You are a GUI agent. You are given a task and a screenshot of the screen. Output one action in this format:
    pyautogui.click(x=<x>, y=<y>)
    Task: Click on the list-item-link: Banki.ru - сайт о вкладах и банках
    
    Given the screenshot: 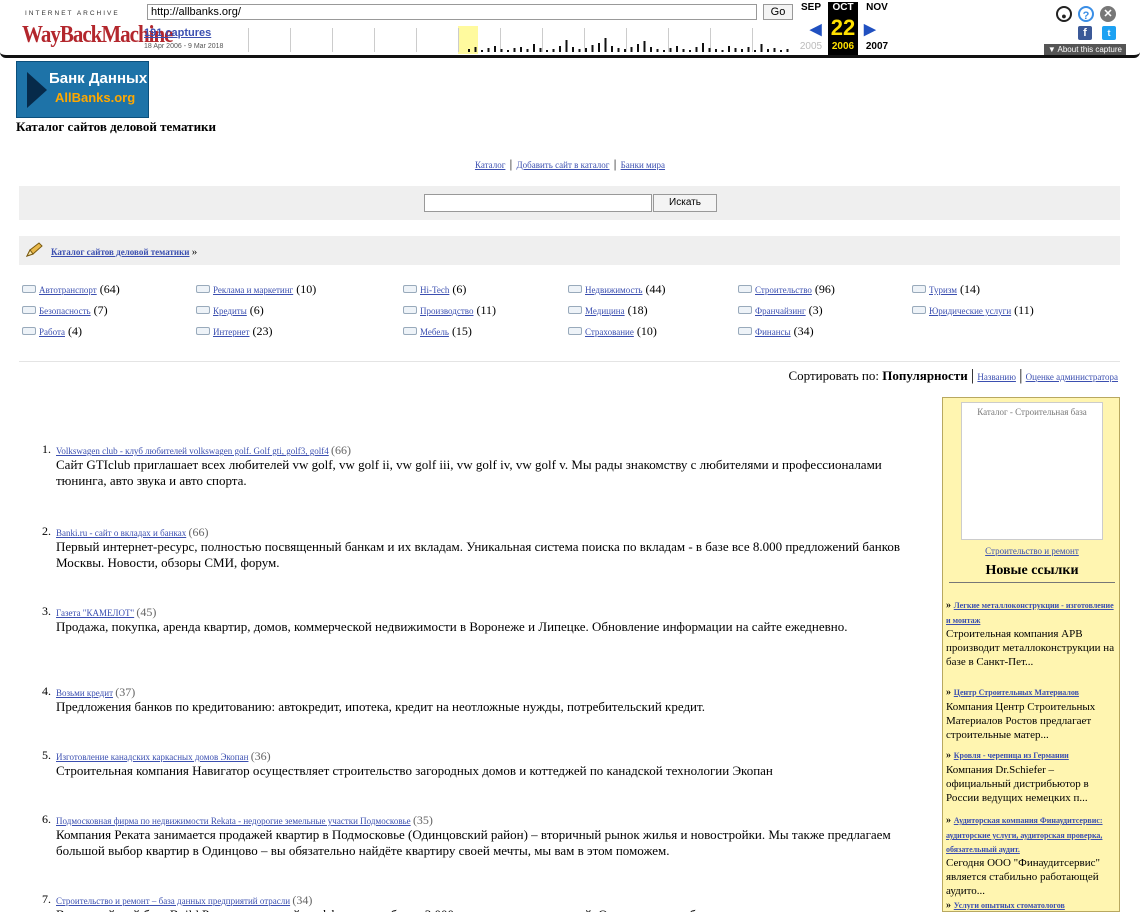 What is the action you would take?
    pyautogui.click(x=121, y=533)
    